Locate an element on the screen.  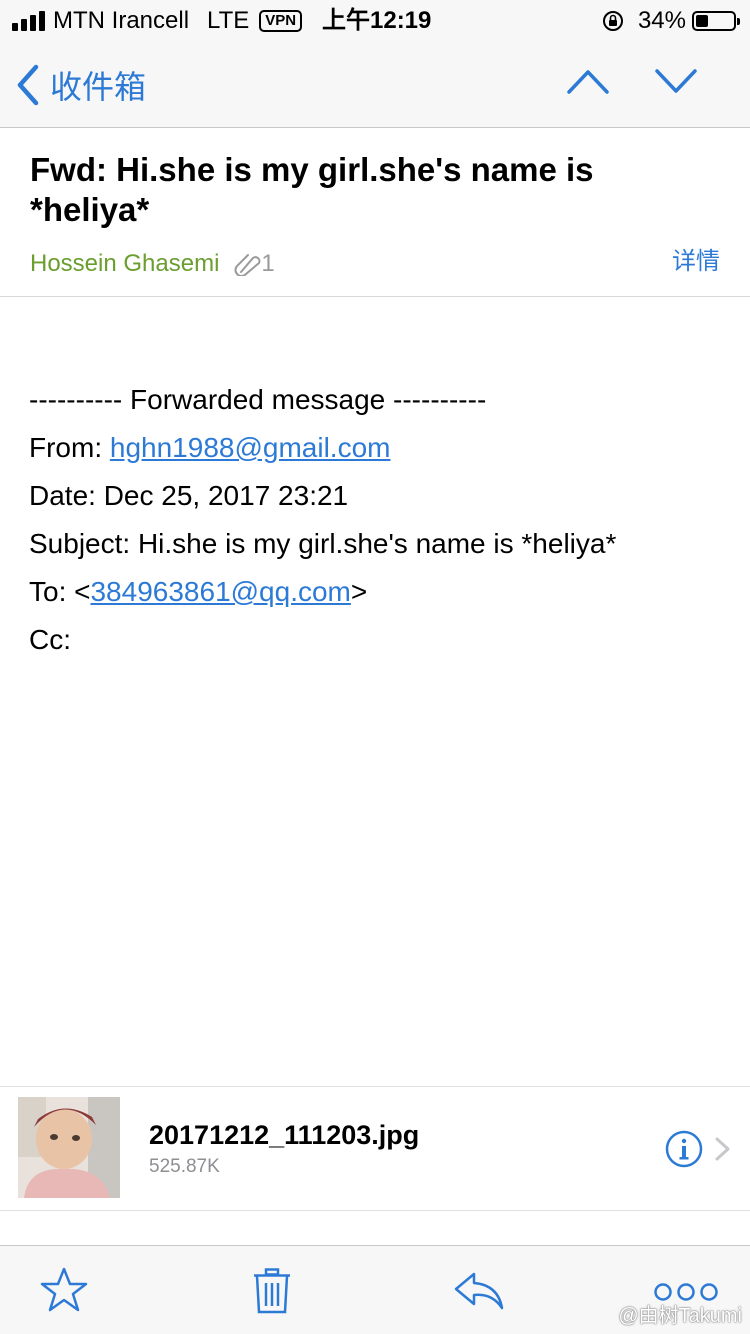
details-link: 详情 is located at coordinates (696, 262).